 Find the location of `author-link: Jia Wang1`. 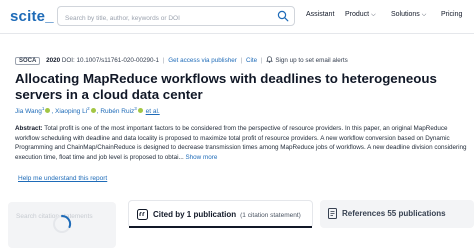

author-link: Jia Wang1 is located at coordinates (30, 111).